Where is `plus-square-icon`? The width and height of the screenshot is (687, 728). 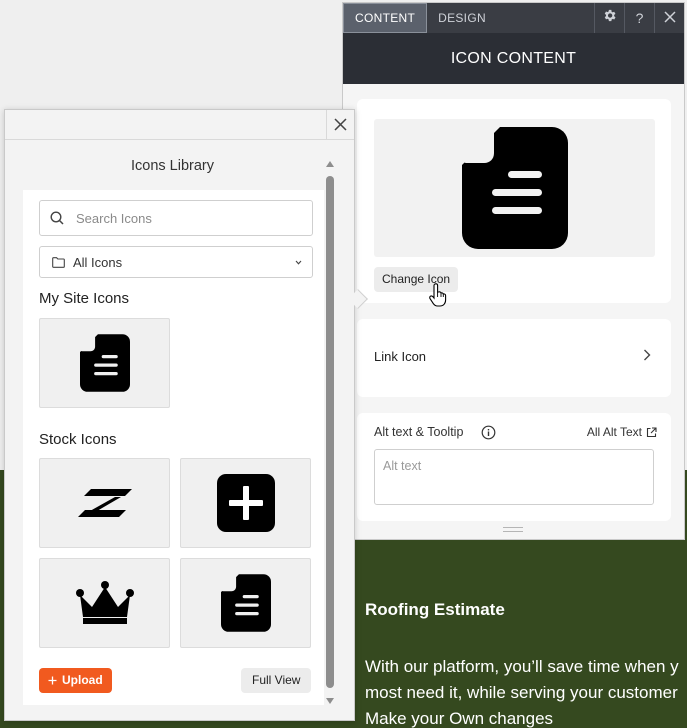 plus-square-icon is located at coordinates (245, 503).